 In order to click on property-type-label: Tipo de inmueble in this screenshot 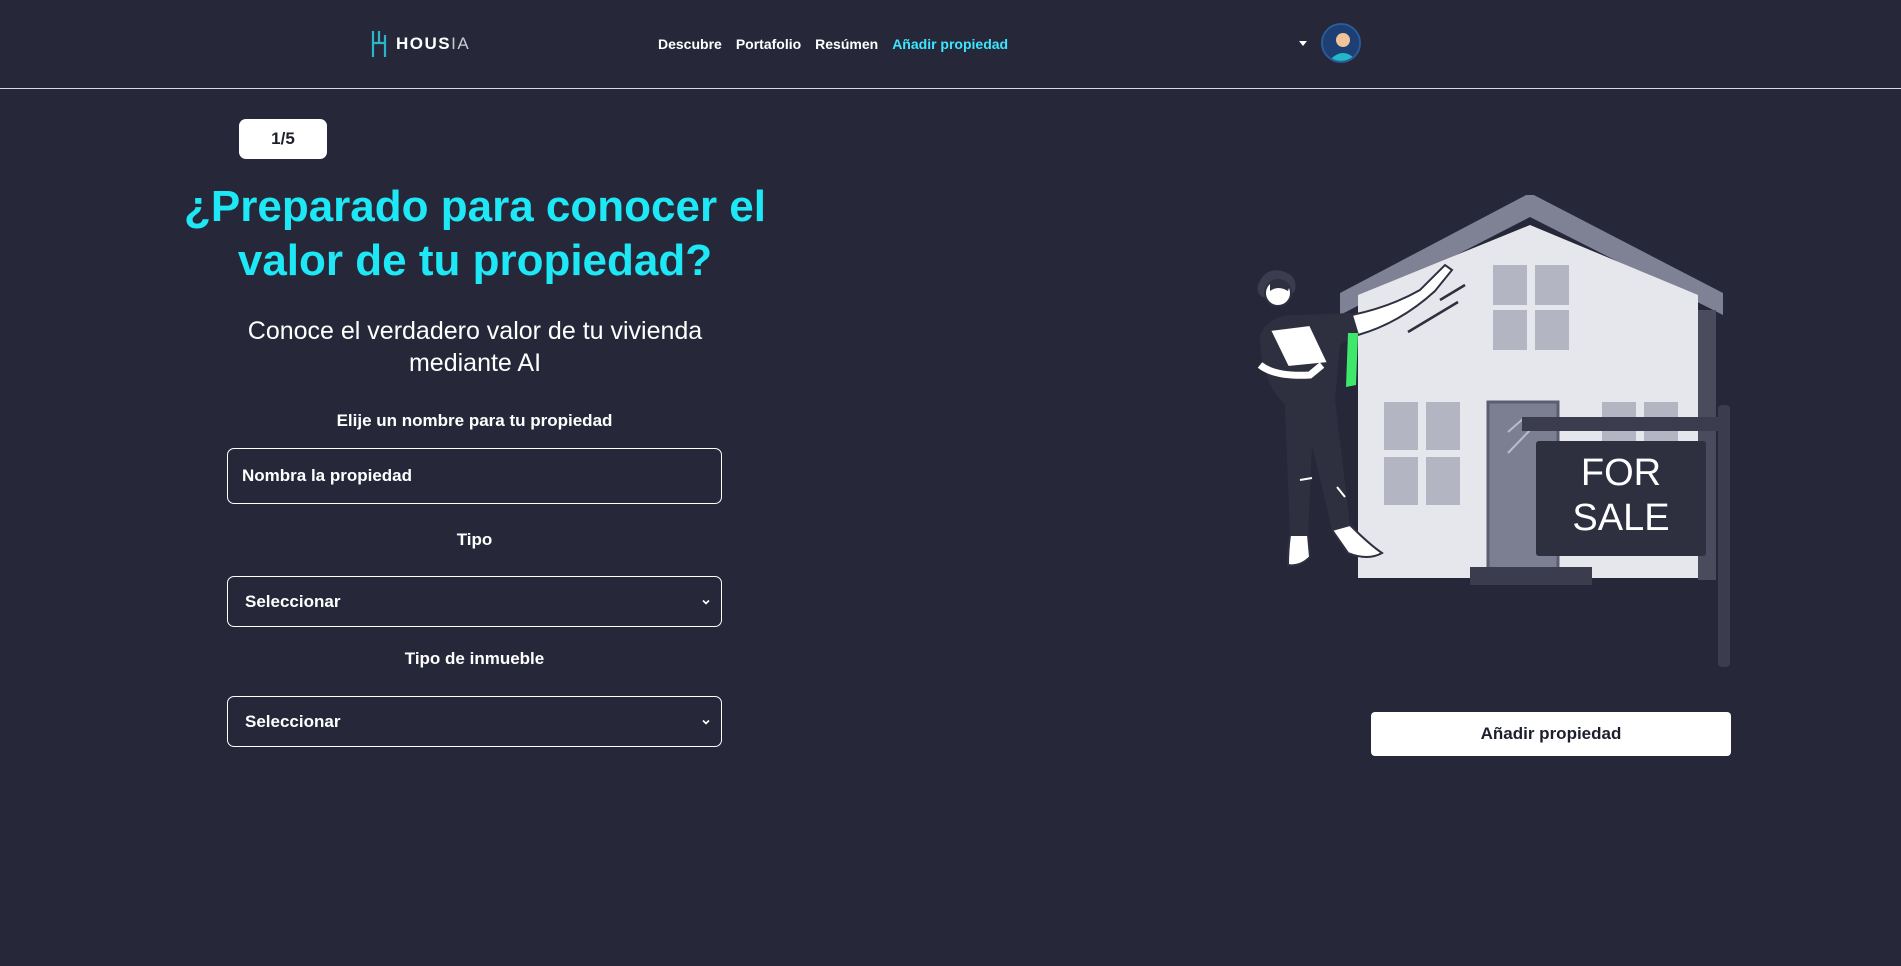, I will do `click(474, 658)`.